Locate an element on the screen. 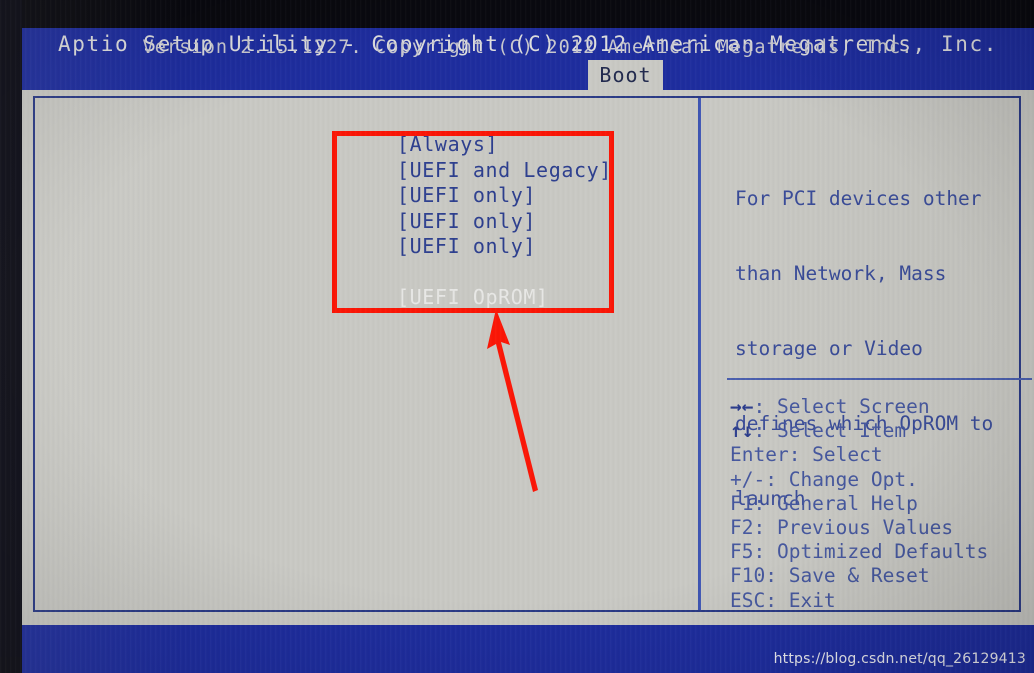  key-legend-item-enter-select: Enter: Select is located at coordinates (880, 455).